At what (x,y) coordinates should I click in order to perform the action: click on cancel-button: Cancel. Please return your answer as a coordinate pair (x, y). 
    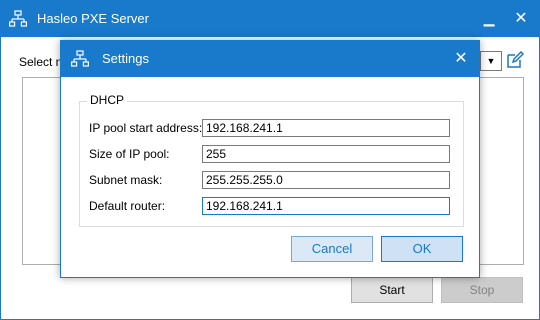
    Looking at the image, I should click on (332, 249).